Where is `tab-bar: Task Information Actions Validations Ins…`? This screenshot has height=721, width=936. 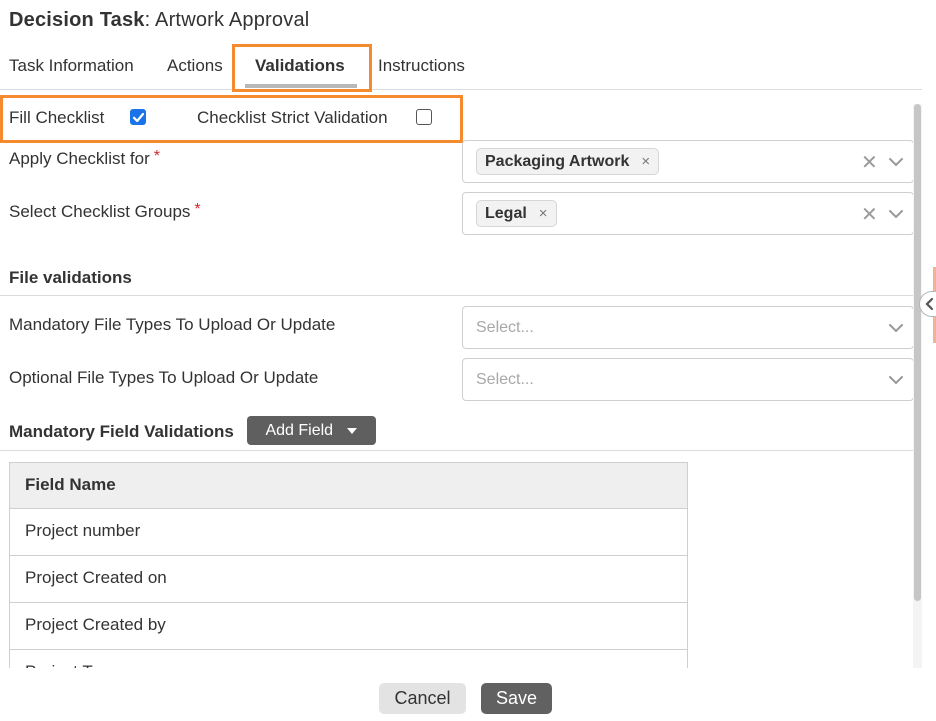
tab-bar: Task Information Actions Validations Ins… is located at coordinates (461, 67).